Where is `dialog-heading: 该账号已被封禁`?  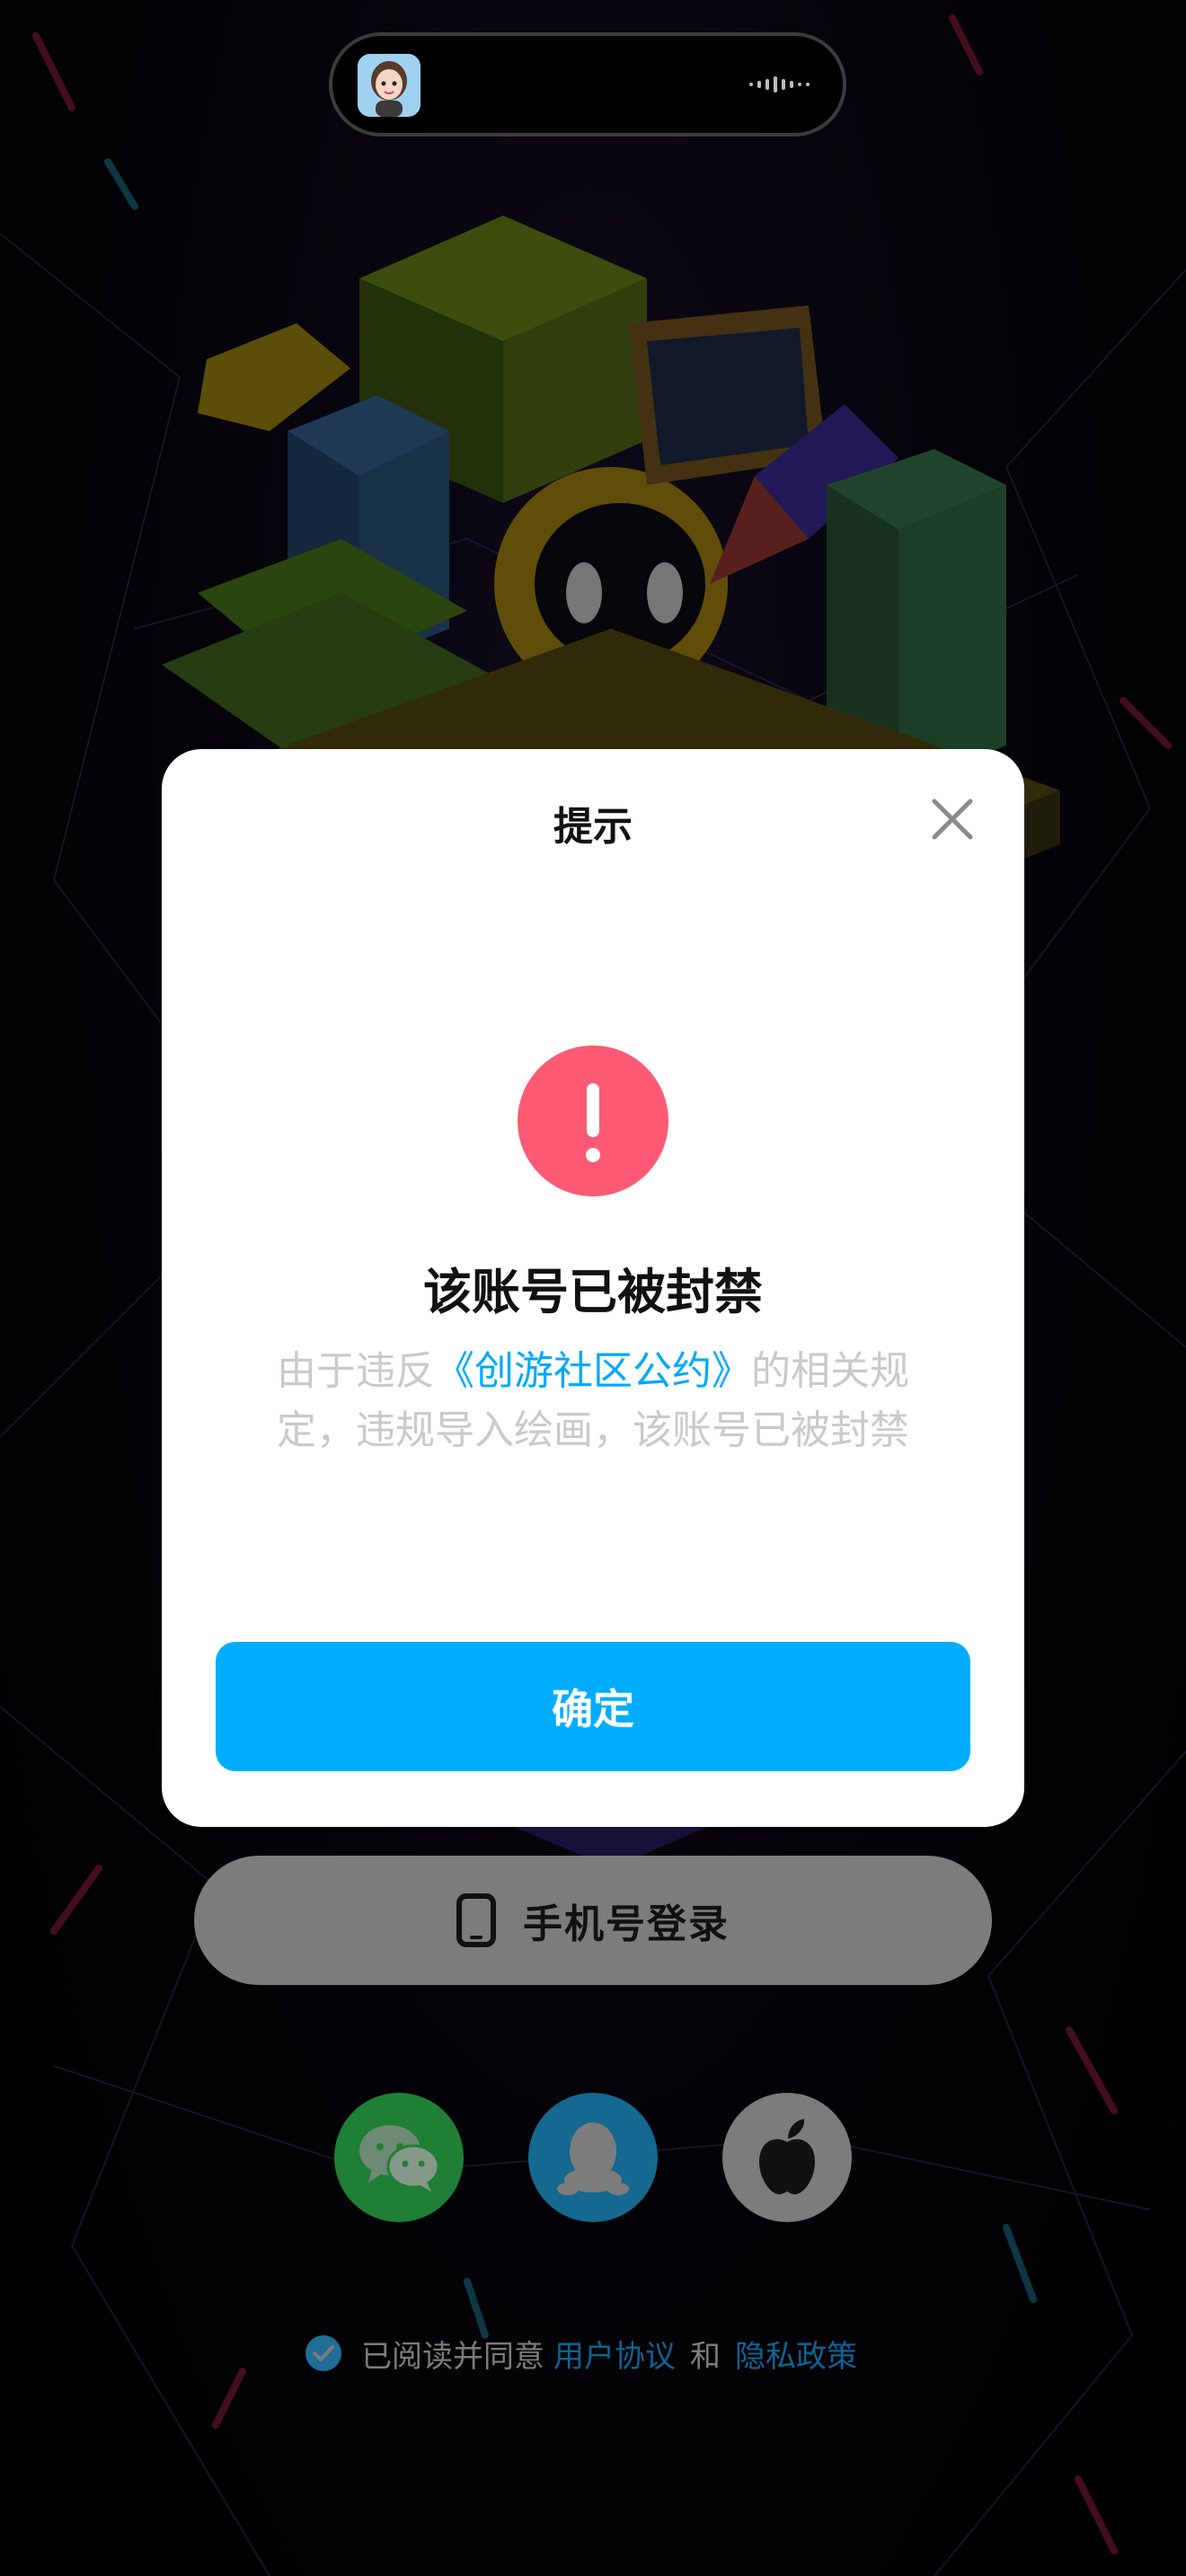
dialog-heading: 该账号已被封禁 is located at coordinates (593, 1292).